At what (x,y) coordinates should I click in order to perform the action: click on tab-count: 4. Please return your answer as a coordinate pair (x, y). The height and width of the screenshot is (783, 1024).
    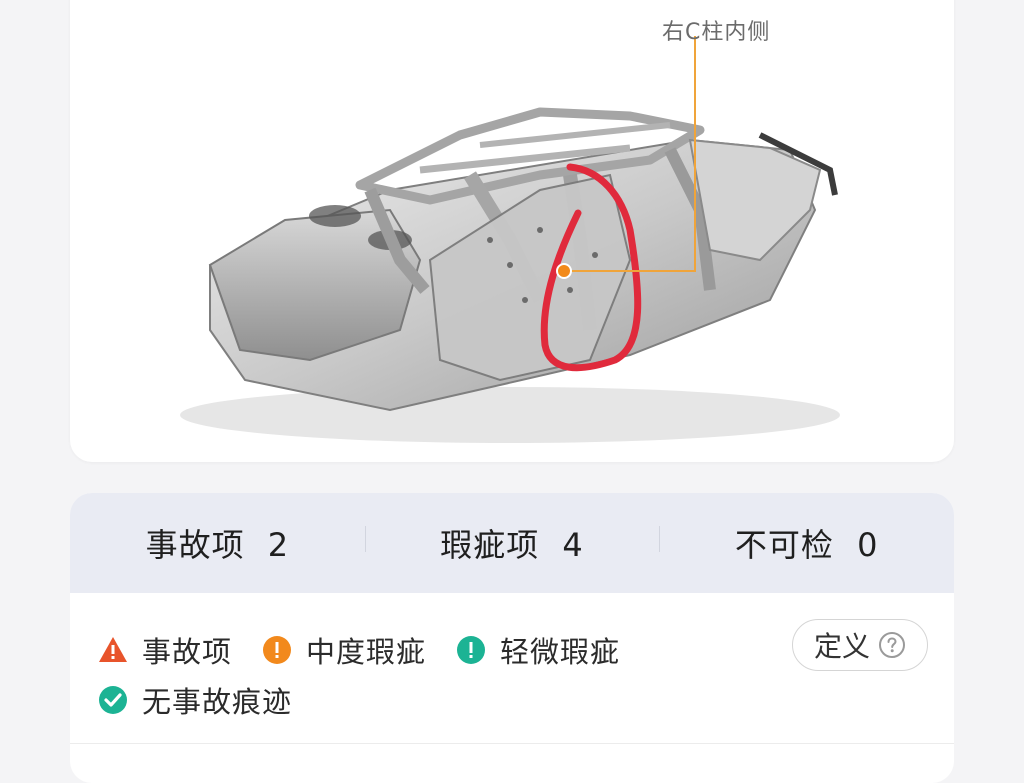
    Looking at the image, I should click on (573, 545).